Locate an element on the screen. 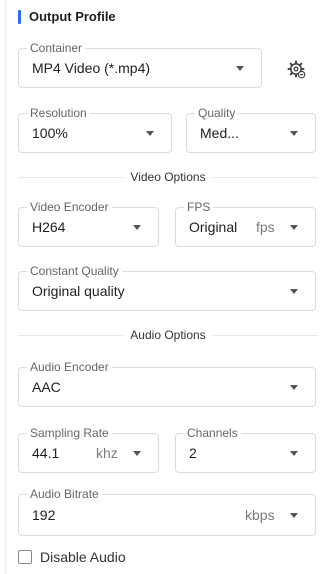 This screenshot has width=324, height=574. sampling-rate-value: 44.1 is located at coordinates (46, 453).